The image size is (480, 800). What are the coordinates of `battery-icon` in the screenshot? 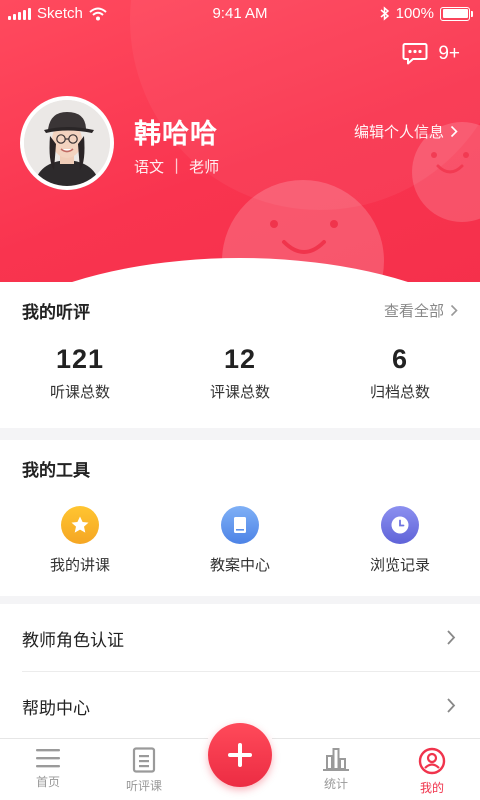 It's located at (456, 13).